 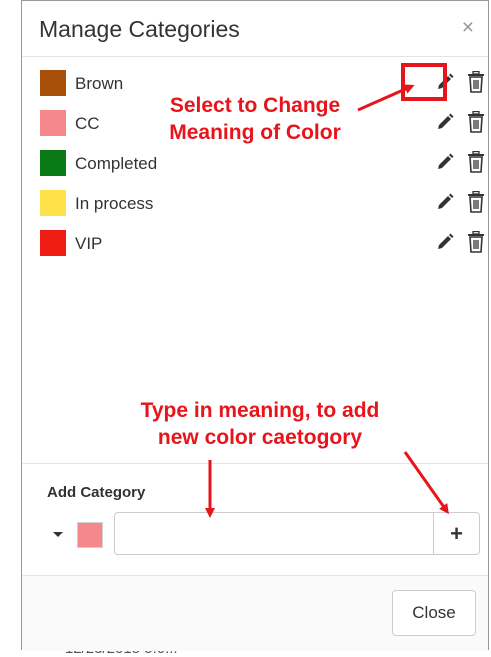 What do you see at coordinates (255, 105) in the screenshot?
I see `edit-hint-line1: Select to Change` at bounding box center [255, 105].